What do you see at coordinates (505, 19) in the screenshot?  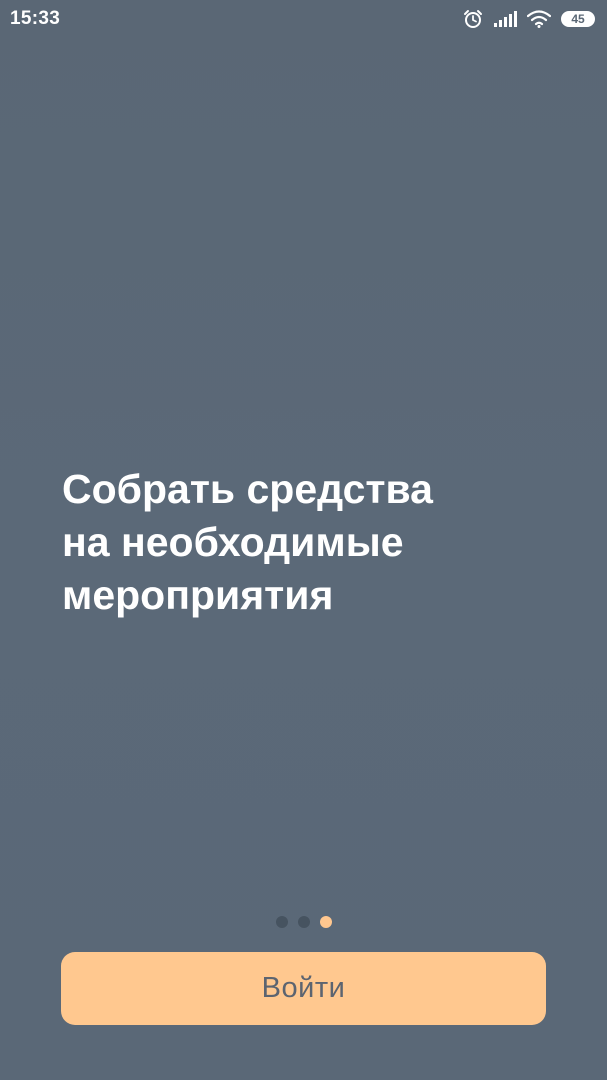 I see `signal-icon` at bounding box center [505, 19].